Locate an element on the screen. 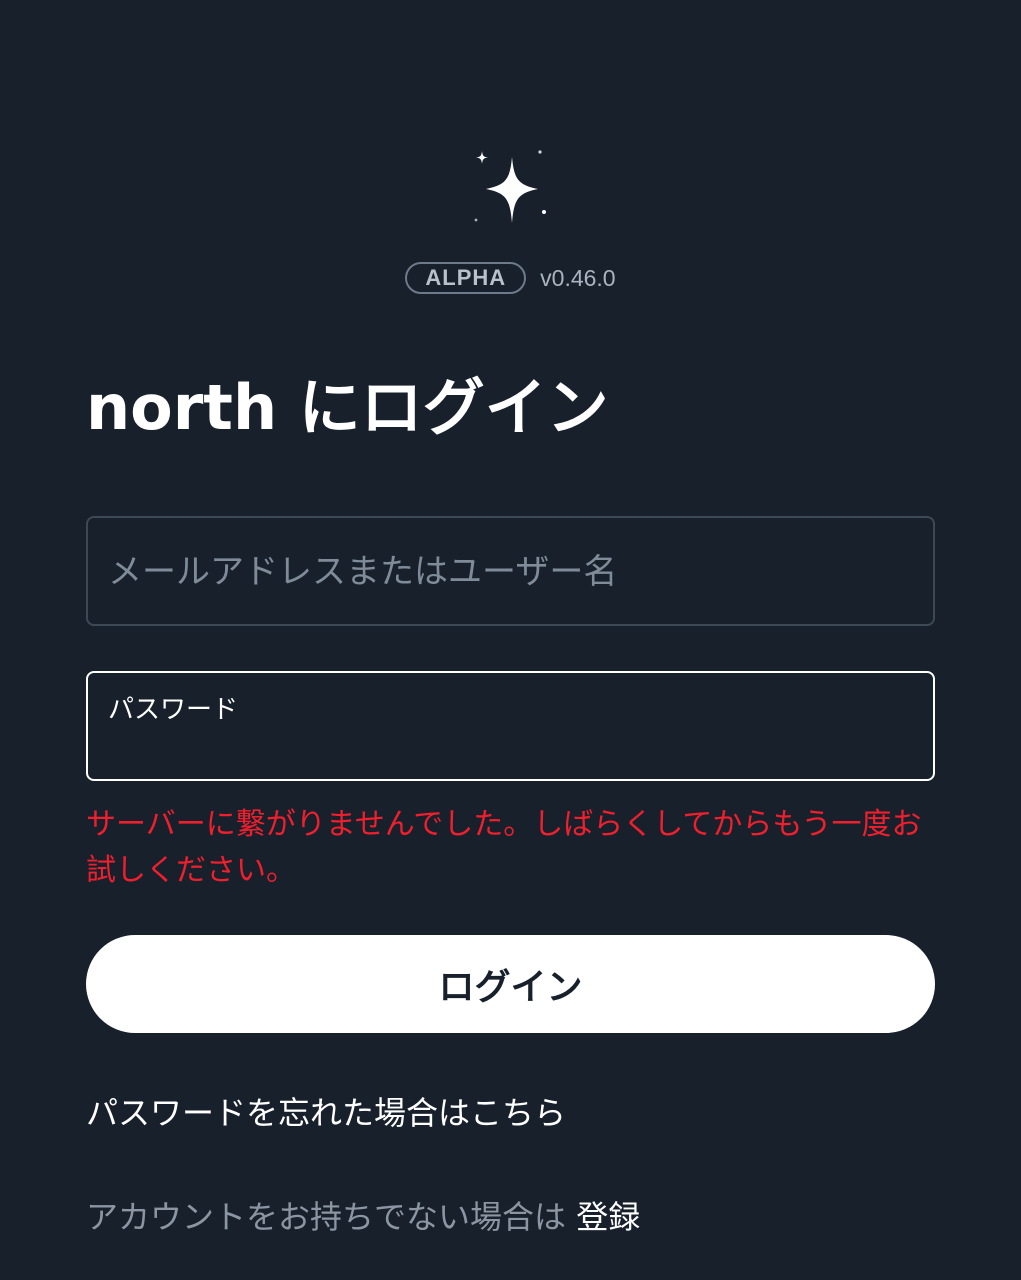 This screenshot has width=1021, height=1280. password-field: パスワード is located at coordinates (510, 726).